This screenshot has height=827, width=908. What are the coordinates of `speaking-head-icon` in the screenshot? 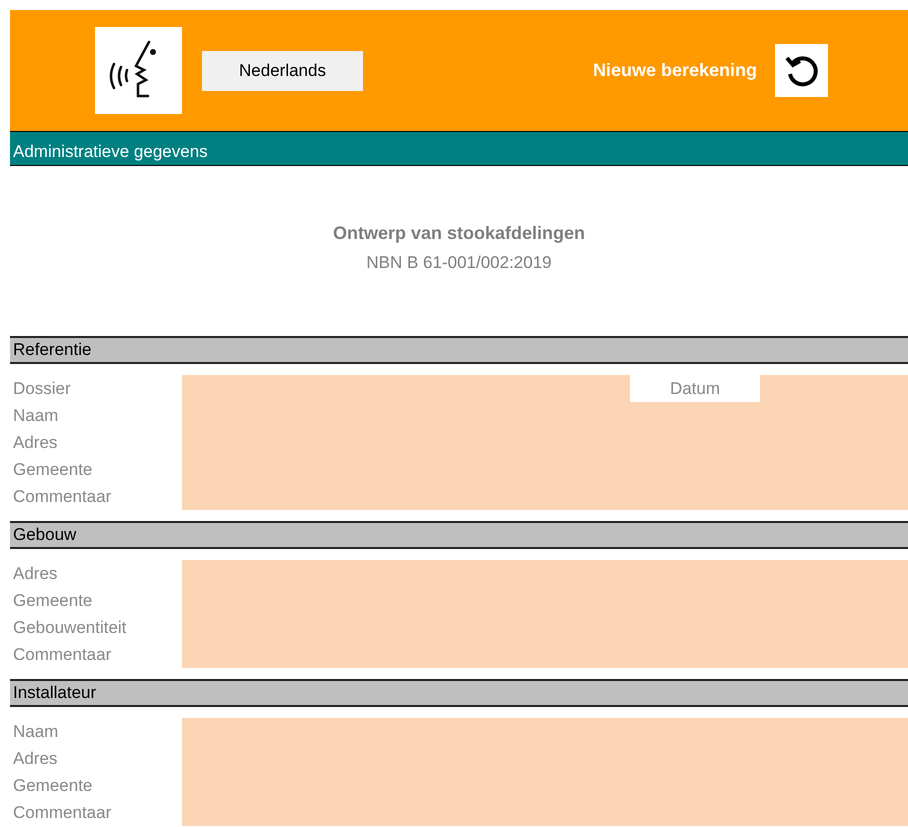 It's located at (138, 70).